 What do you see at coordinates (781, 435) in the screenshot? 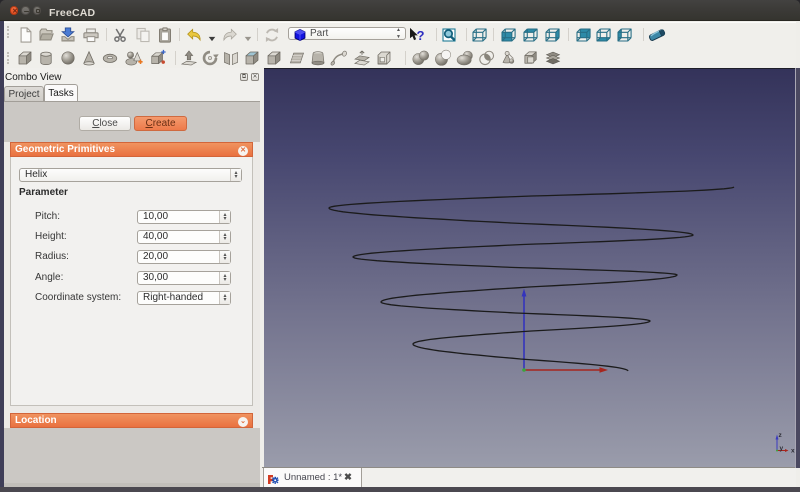
I see `svg-text: z` at bounding box center [781, 435].